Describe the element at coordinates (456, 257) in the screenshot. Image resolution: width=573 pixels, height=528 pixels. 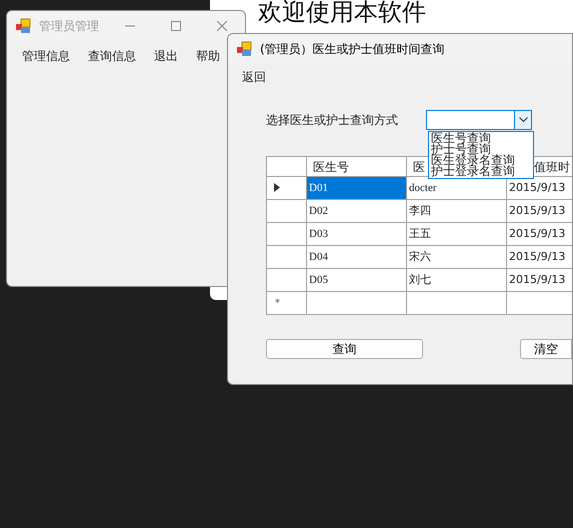
I see `table-cell: 宋六` at that location.